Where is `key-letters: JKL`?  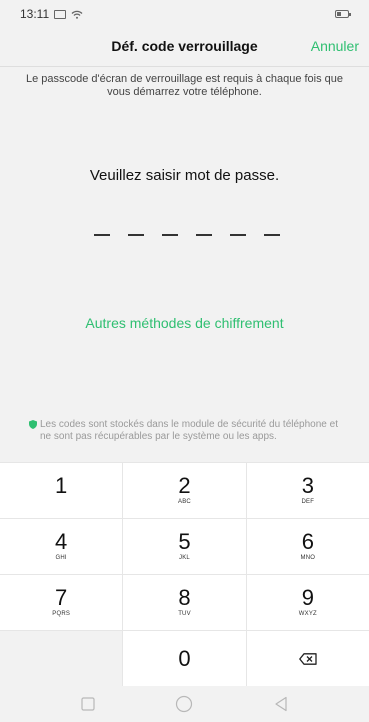
key-letters: JKL is located at coordinates (184, 558).